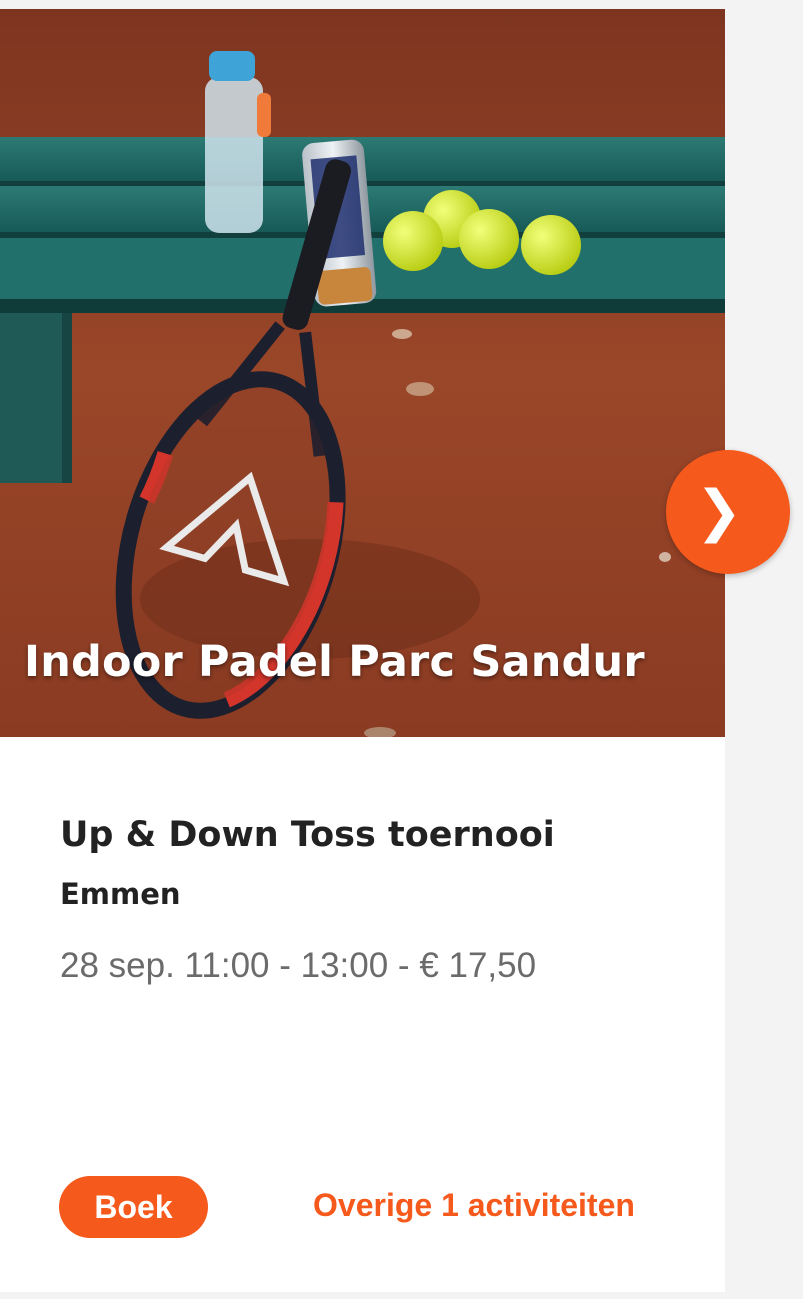 The image size is (803, 1299). I want to click on location-title: Indoor Padel Parc Sandur, so click(334, 662).